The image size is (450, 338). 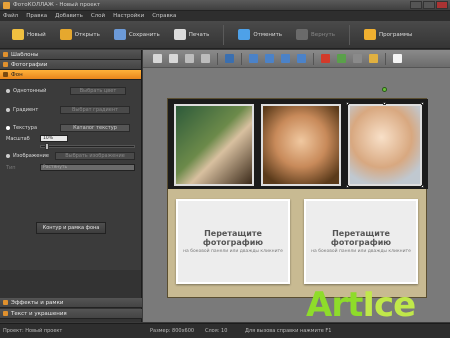 What do you see at coordinates (302, 34) in the screenshot?
I see `redo-icon` at bounding box center [302, 34].